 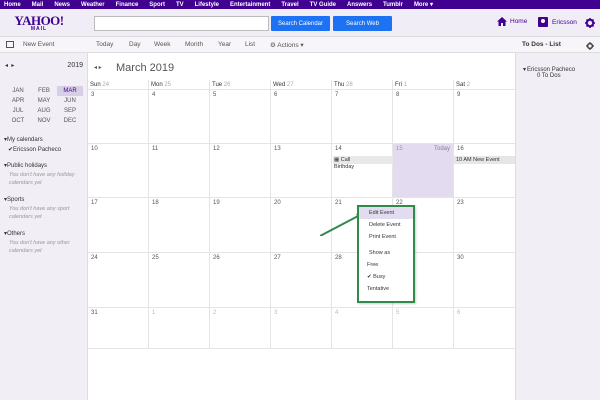 I want to click on new-event-chip: 10 AM New Event, so click(x=484, y=160).